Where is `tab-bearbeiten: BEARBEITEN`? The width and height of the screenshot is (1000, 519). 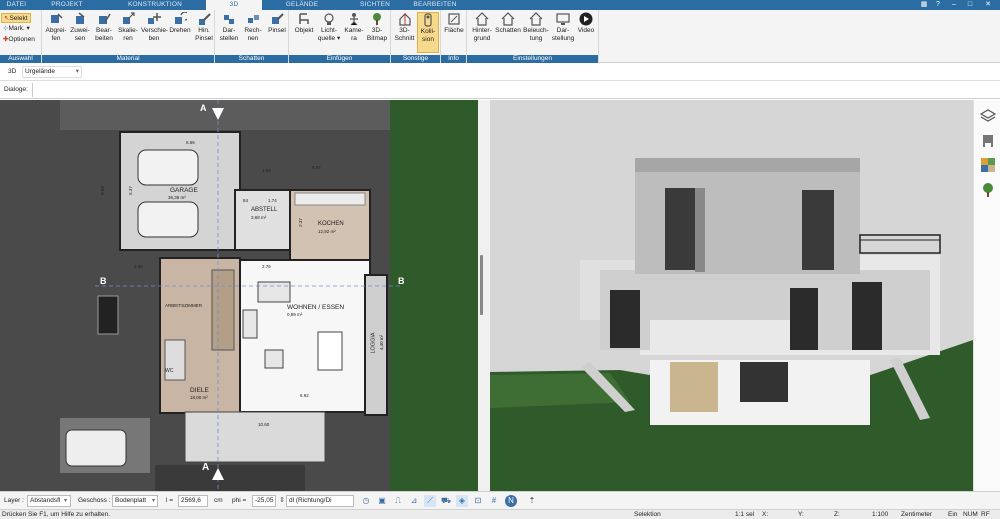 tab-bearbeiten: BEARBEITEN is located at coordinates (435, 5).